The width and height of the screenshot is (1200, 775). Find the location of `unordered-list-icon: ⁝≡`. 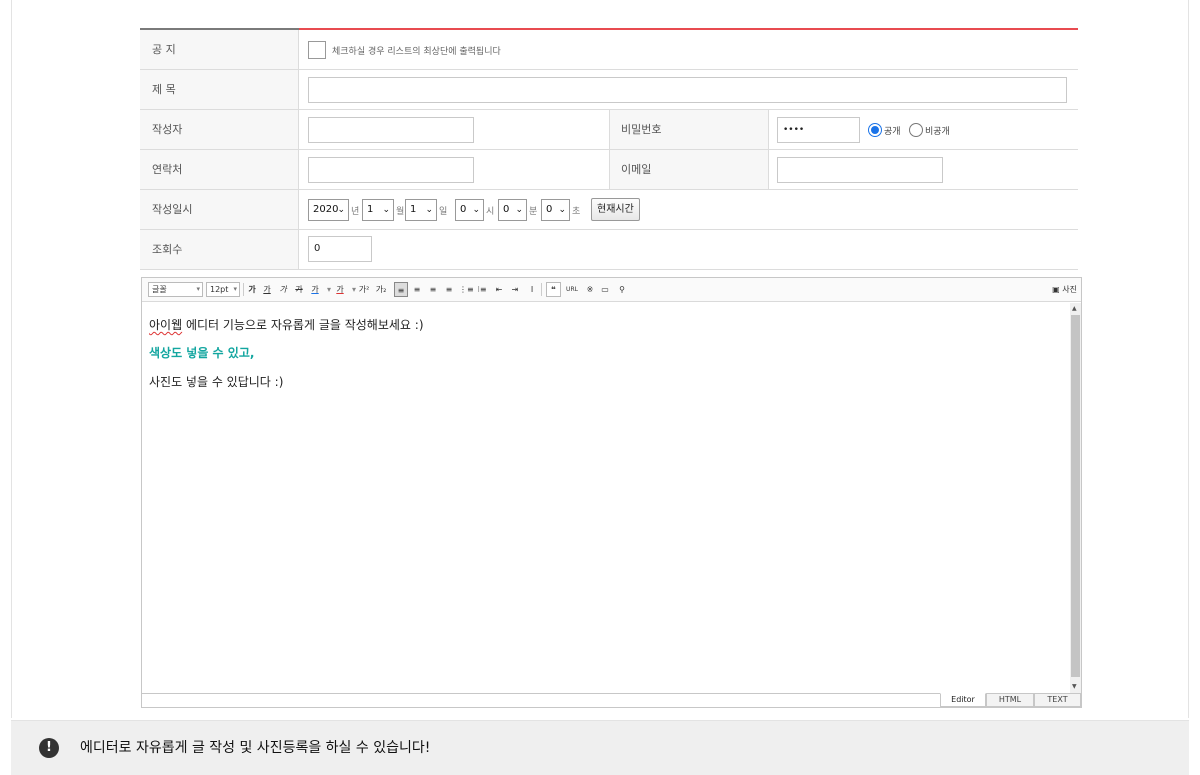

unordered-list-icon: ⁝≡ is located at coordinates (482, 289).